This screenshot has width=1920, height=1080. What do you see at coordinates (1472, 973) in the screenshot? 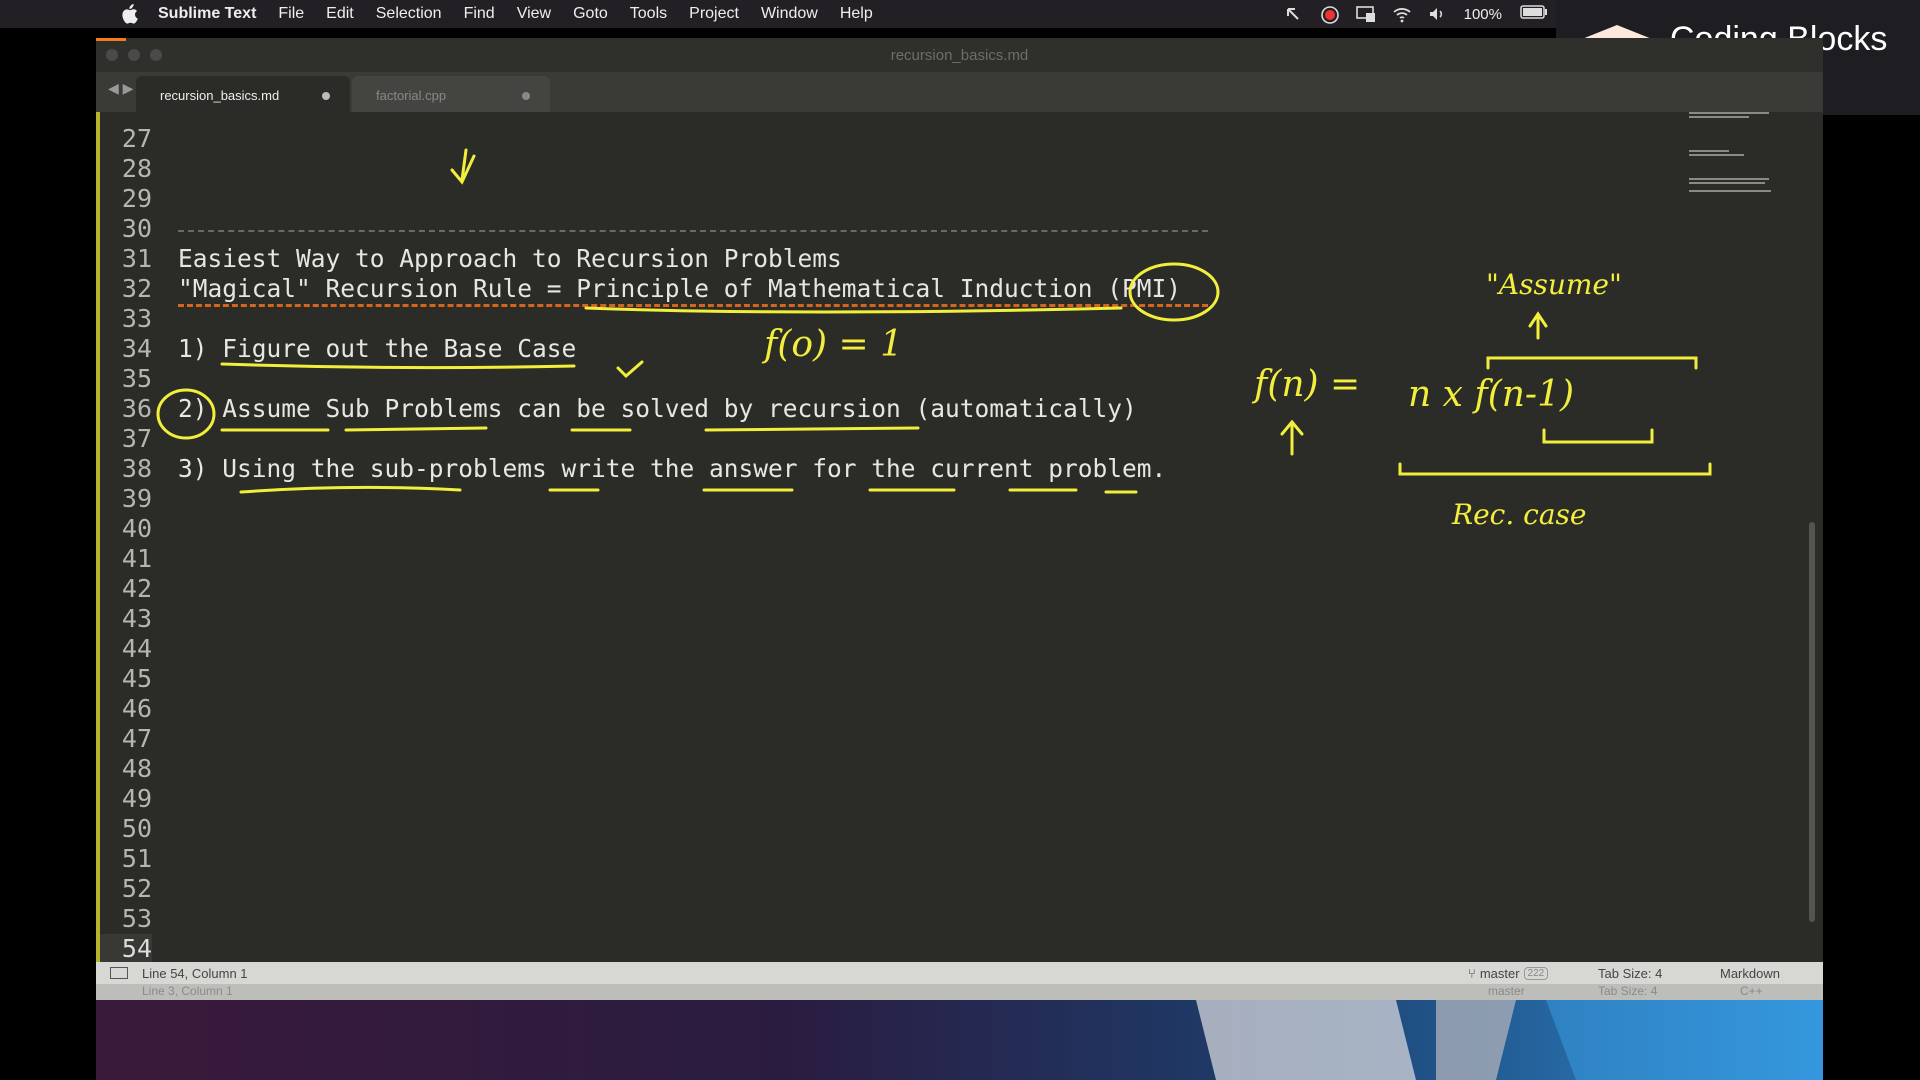
I see `git-branch-icon: ⑂` at bounding box center [1472, 973].